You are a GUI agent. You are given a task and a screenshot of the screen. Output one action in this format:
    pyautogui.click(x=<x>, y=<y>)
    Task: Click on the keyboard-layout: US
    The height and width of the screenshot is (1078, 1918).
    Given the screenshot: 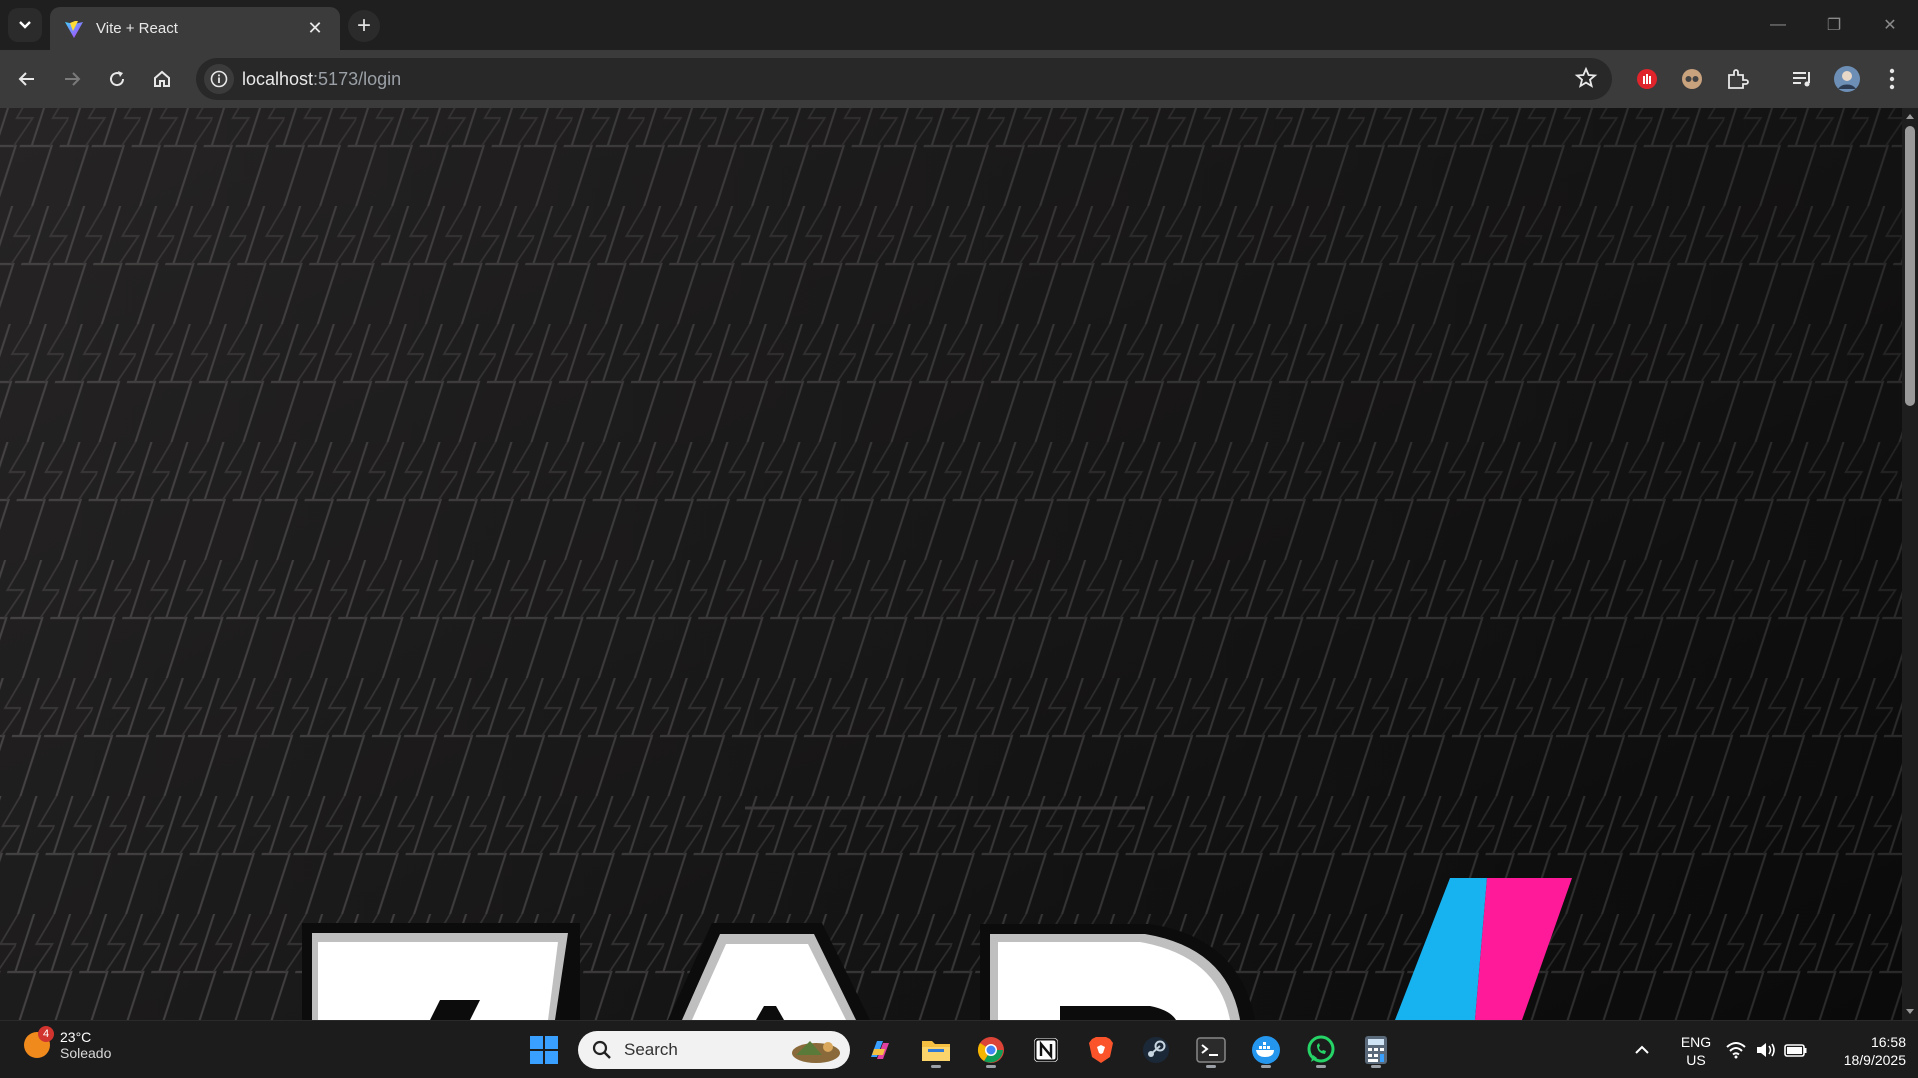 What is the action you would take?
    pyautogui.click(x=1696, y=1060)
    